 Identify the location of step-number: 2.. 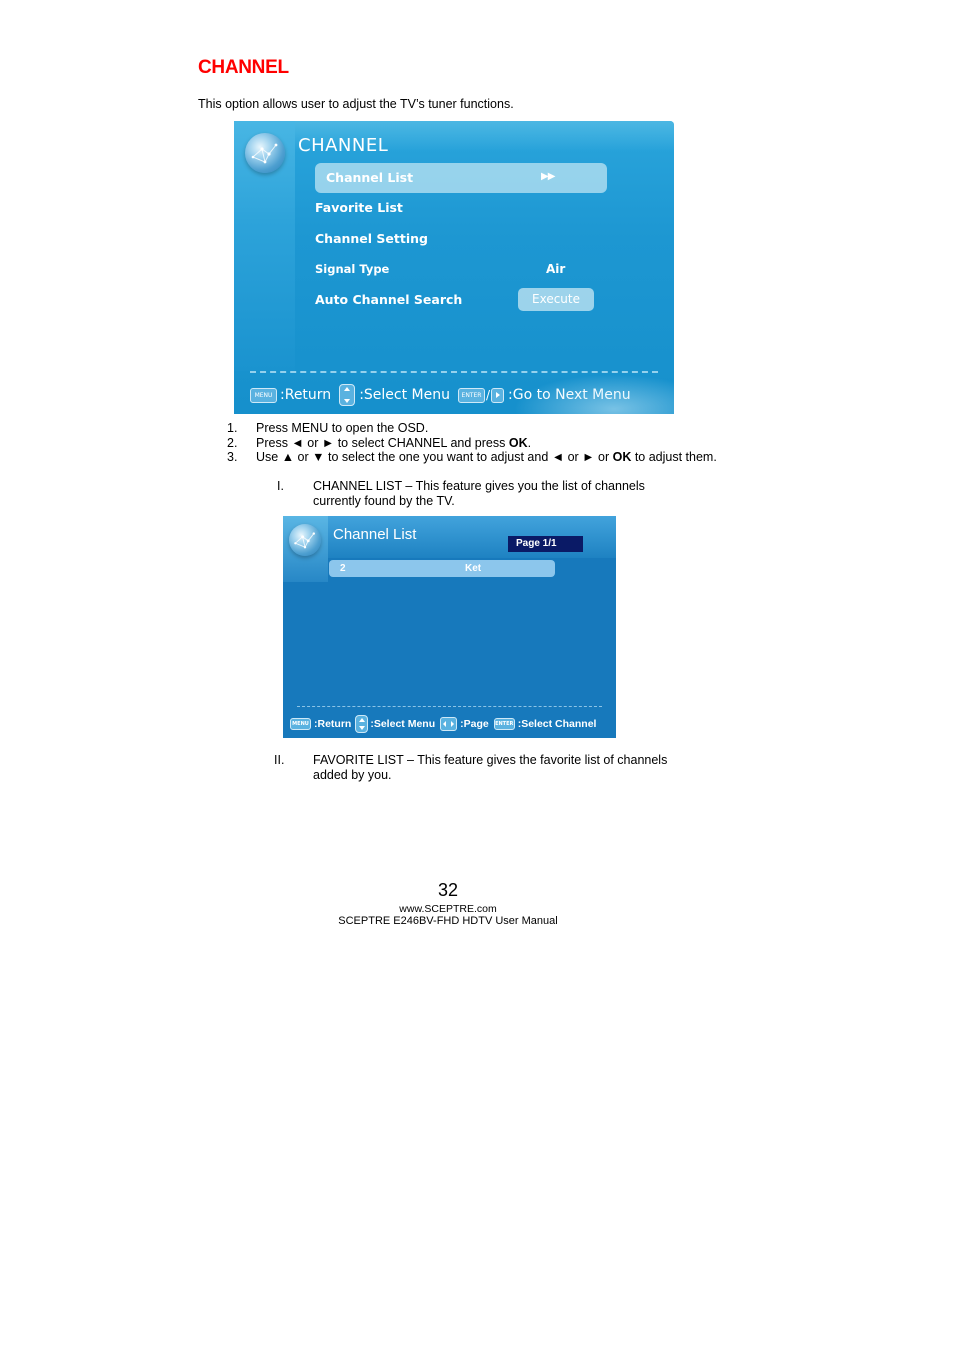
(232, 442).